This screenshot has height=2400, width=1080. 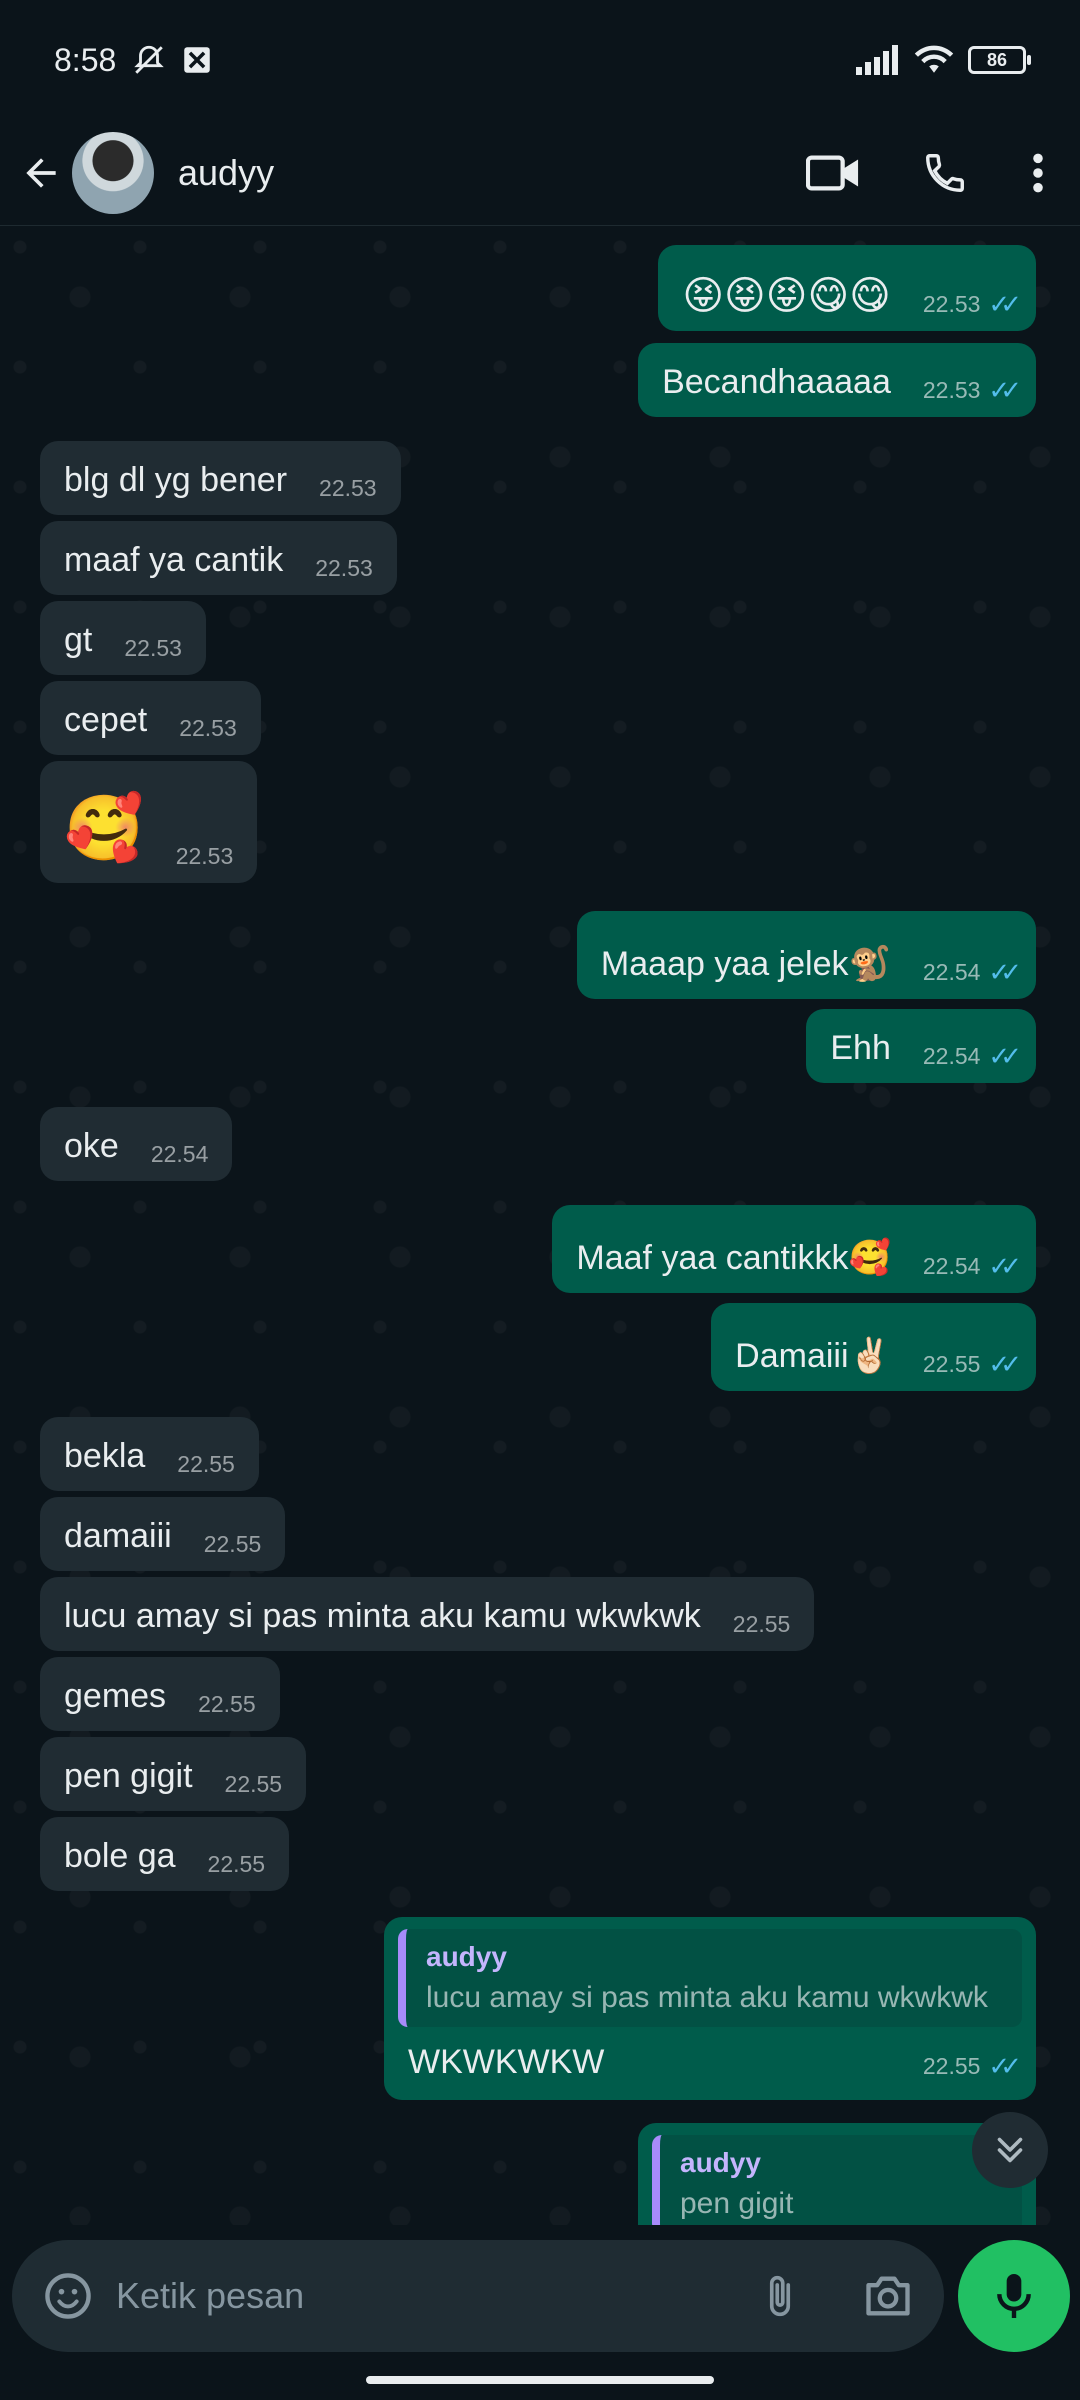 What do you see at coordinates (921, 1046) in the screenshot?
I see `message-bubble-out: Ehh 22.54 ✓✓` at bounding box center [921, 1046].